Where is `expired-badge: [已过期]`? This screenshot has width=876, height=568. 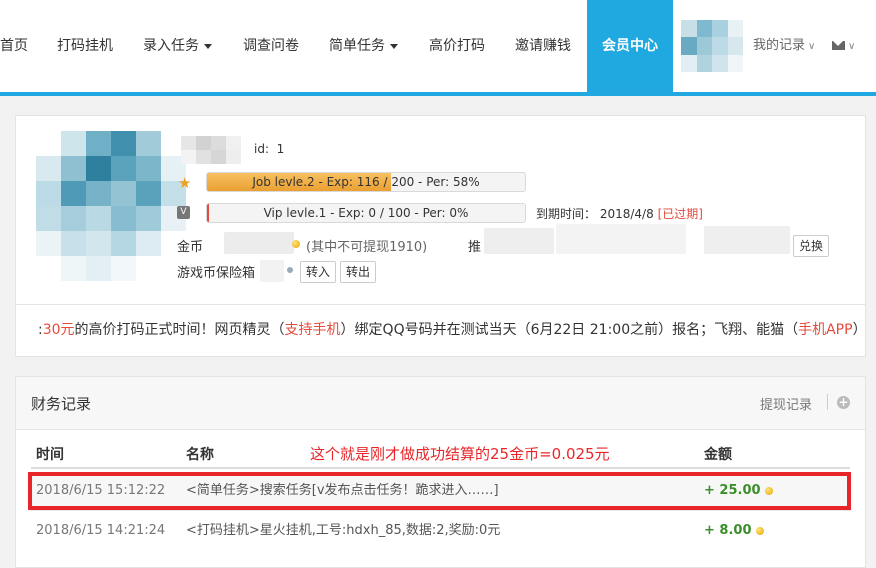 expired-badge: [已过期] is located at coordinates (680, 214).